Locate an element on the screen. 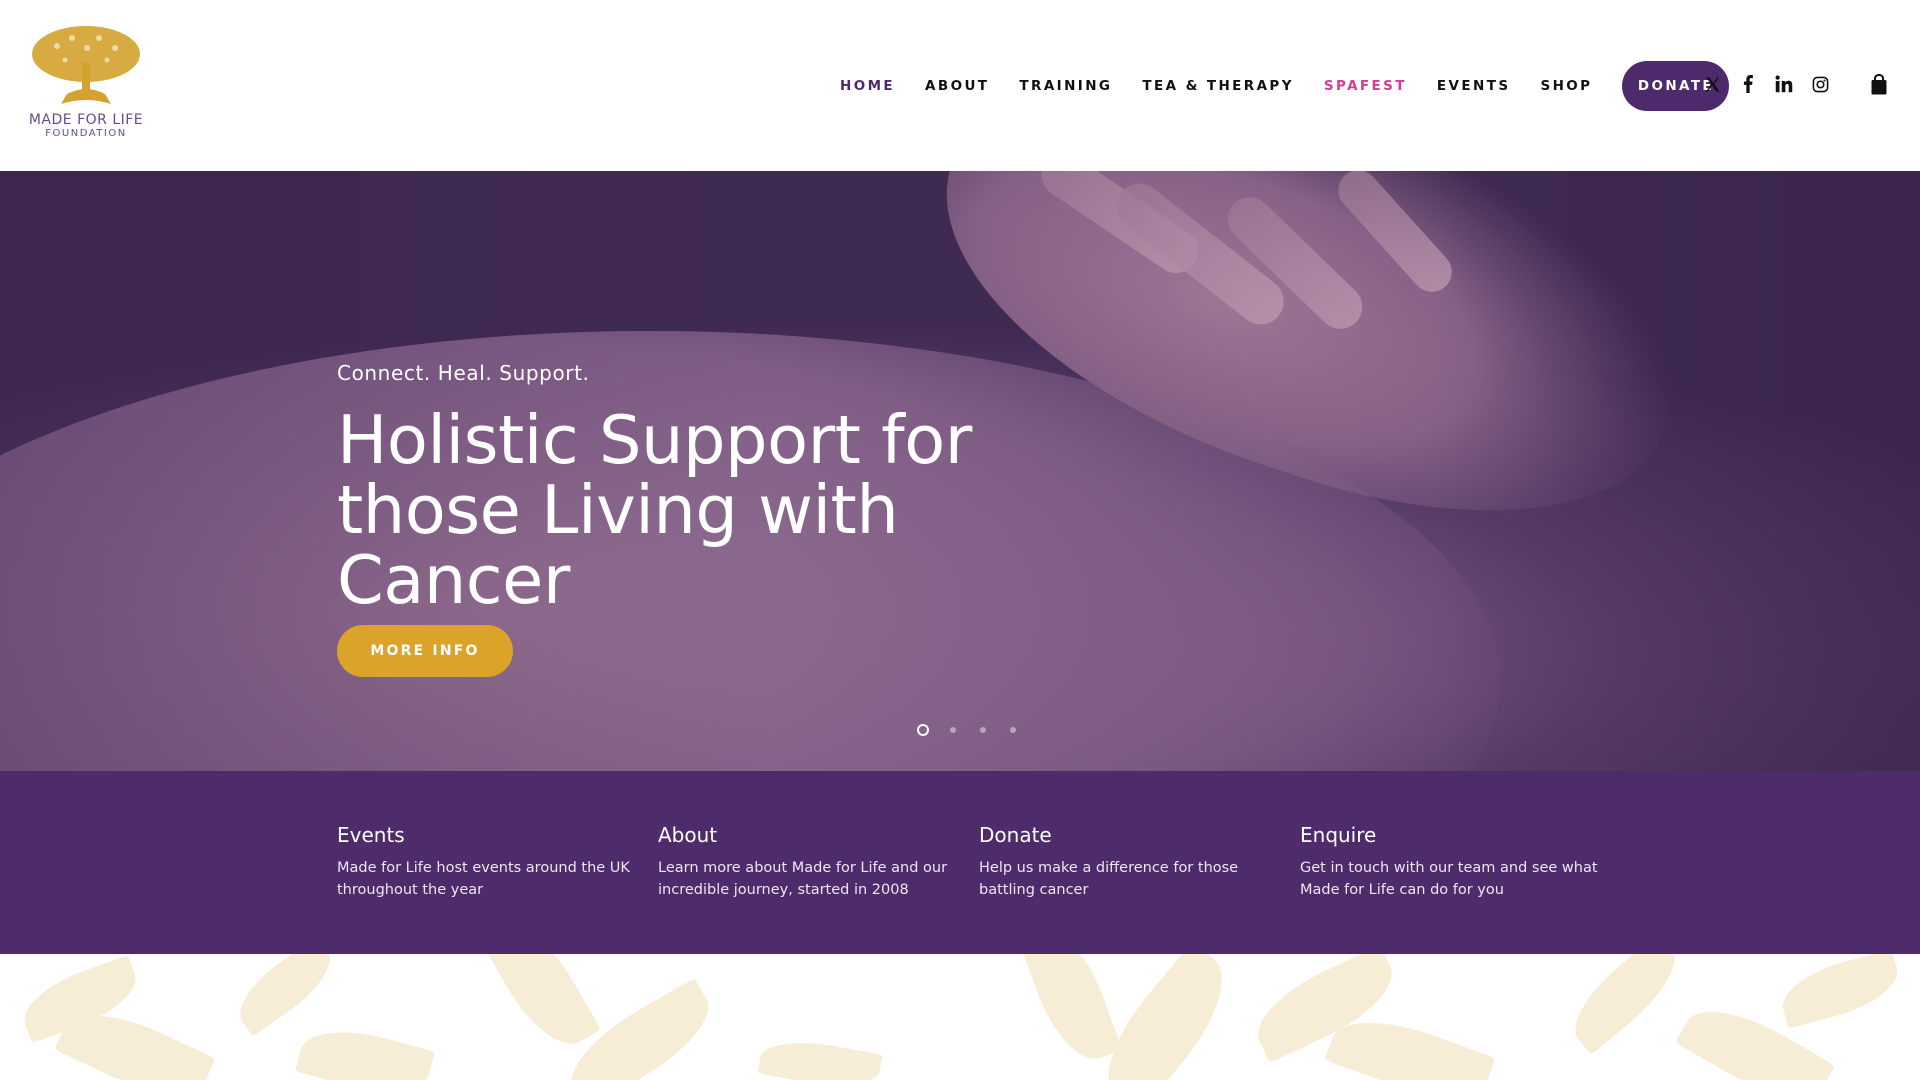 This screenshot has width=1920, height=1080. social-links is located at coordinates (1766, 84).